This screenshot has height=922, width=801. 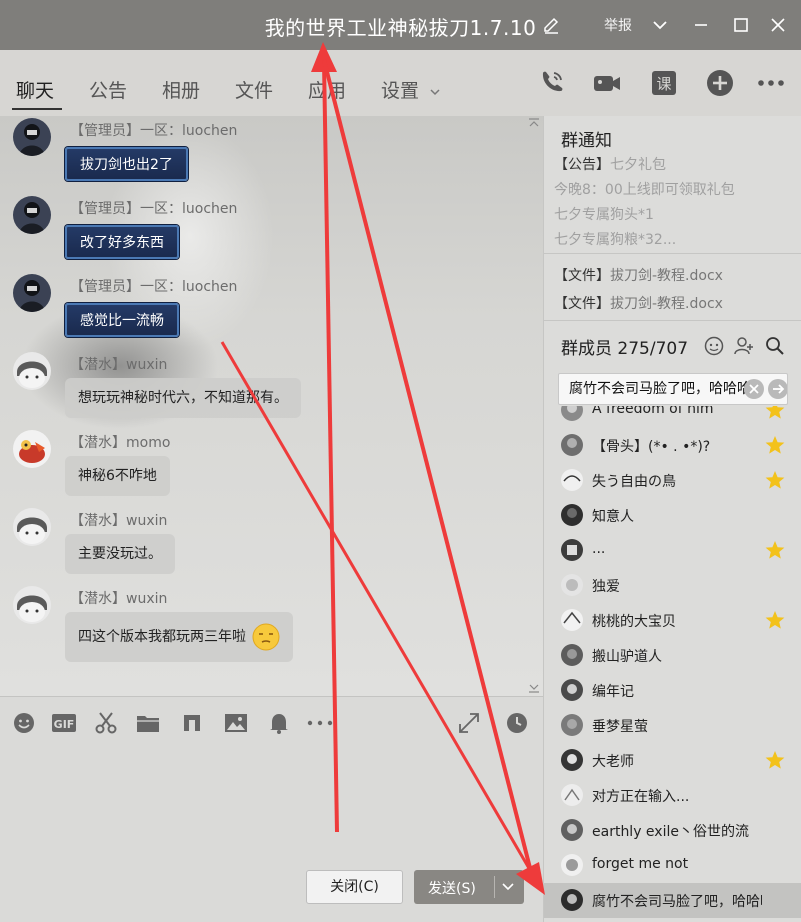 I want to click on screenshot-icon, so click(x=106, y=723).